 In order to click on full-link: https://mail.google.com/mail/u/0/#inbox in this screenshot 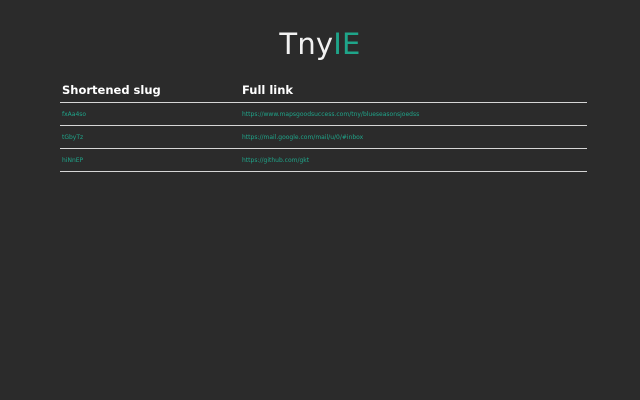, I will do `click(302, 137)`.